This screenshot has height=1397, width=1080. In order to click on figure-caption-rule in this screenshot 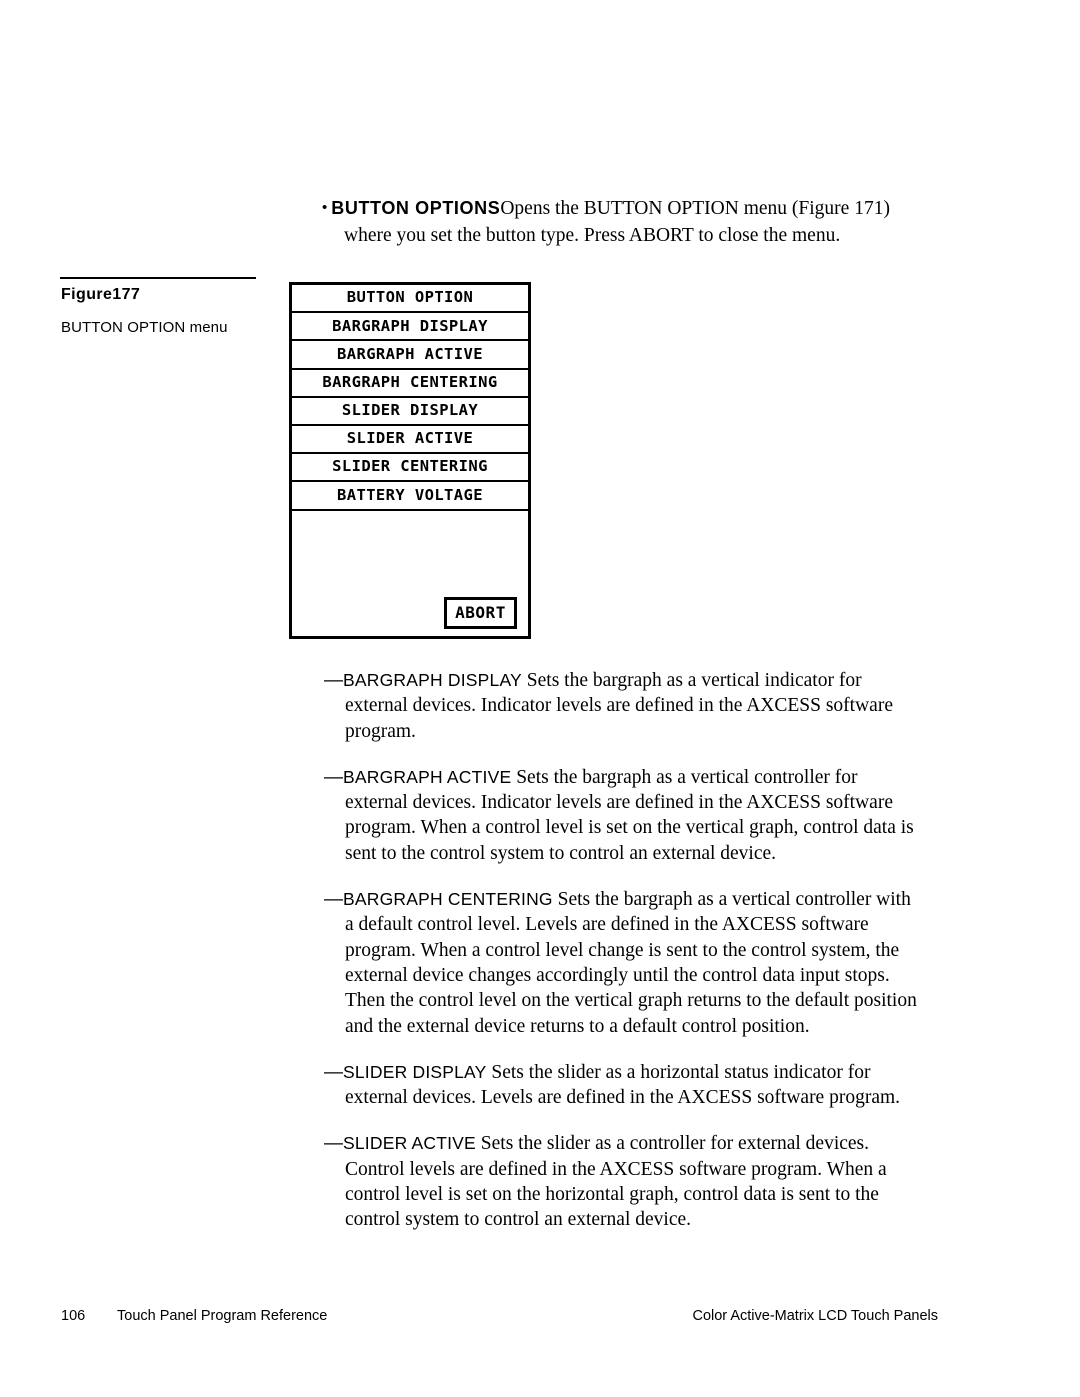, I will do `click(158, 278)`.